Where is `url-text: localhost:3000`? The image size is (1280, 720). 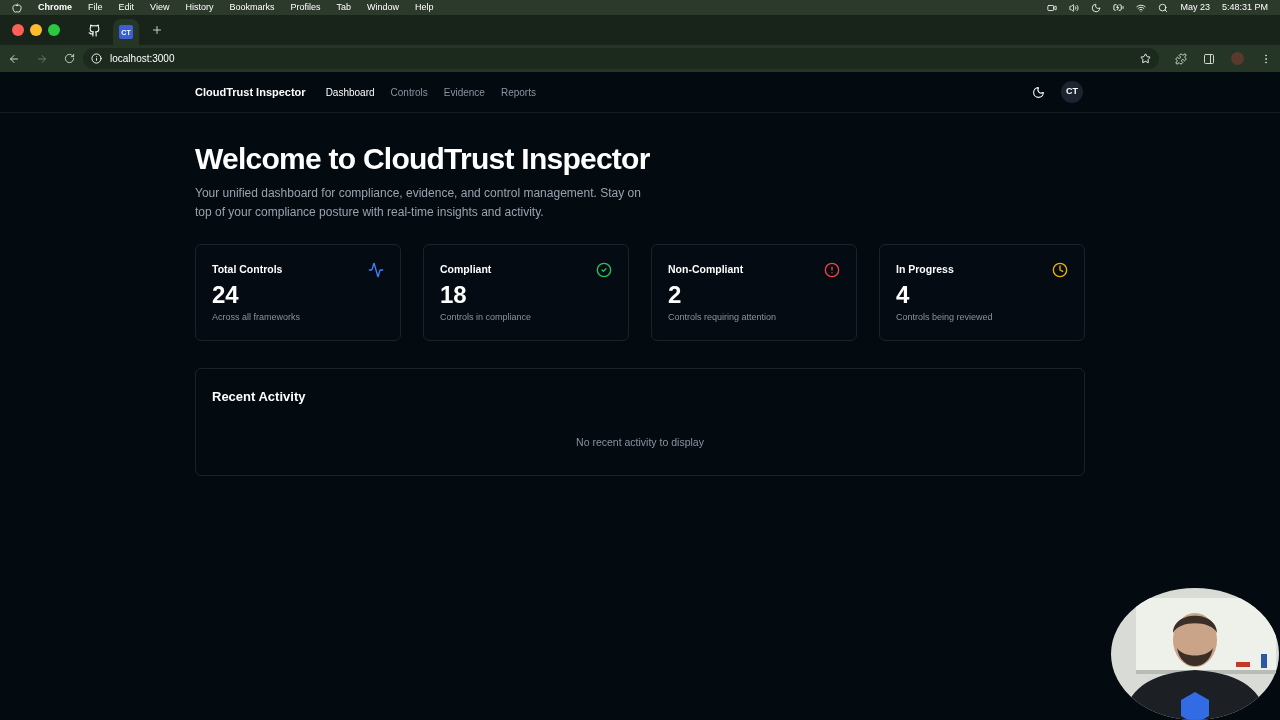 url-text: localhost:3000 is located at coordinates (142, 59).